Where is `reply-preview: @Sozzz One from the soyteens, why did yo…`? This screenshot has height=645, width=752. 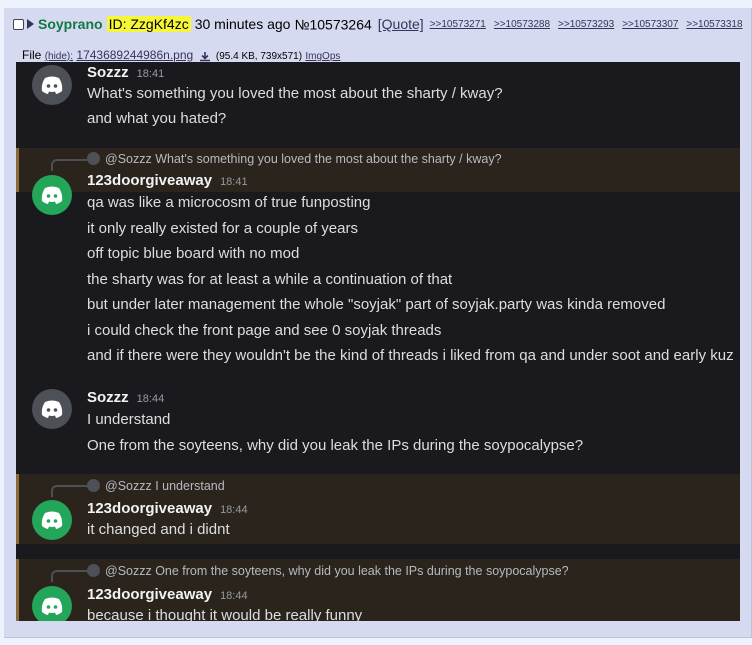
reply-preview: @Sozzz One from the soyteens, why did yo… is located at coordinates (328, 571).